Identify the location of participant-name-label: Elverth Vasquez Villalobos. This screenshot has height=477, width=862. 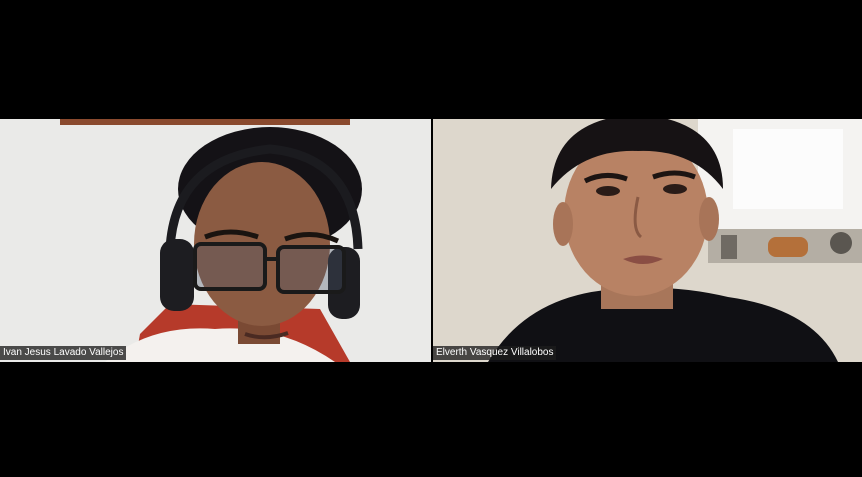
(495, 353).